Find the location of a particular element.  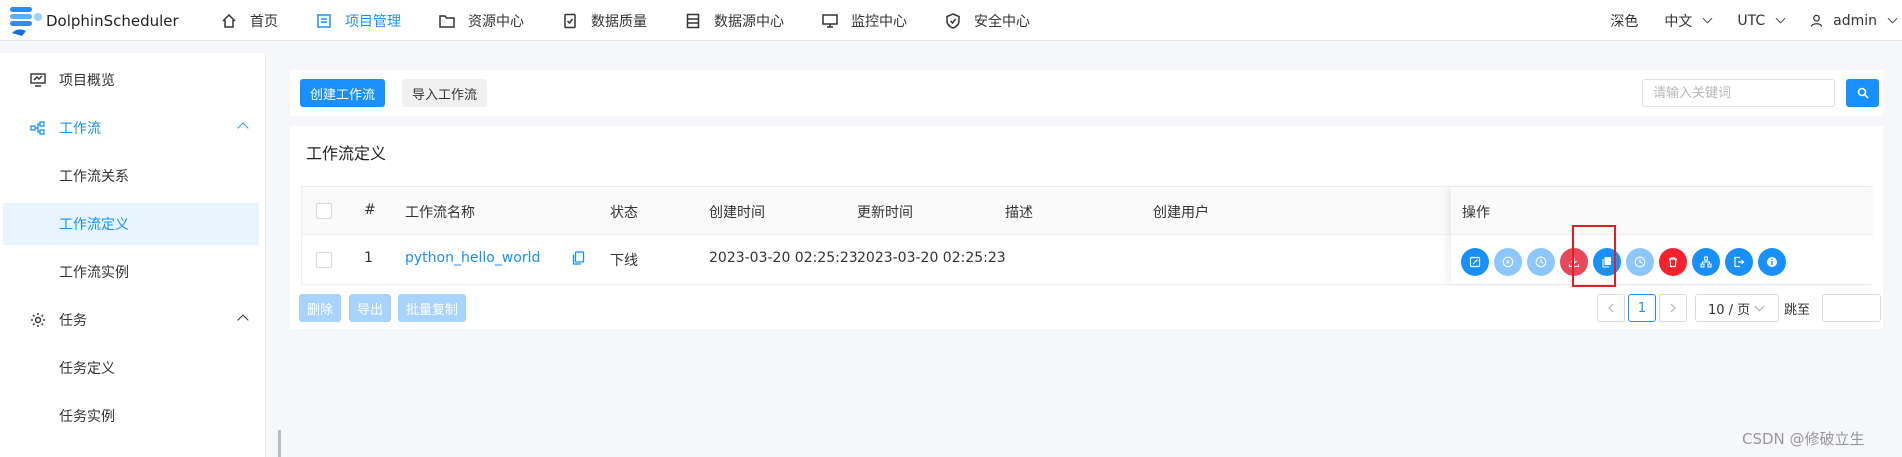

data-quality-icon is located at coordinates (570, 21).